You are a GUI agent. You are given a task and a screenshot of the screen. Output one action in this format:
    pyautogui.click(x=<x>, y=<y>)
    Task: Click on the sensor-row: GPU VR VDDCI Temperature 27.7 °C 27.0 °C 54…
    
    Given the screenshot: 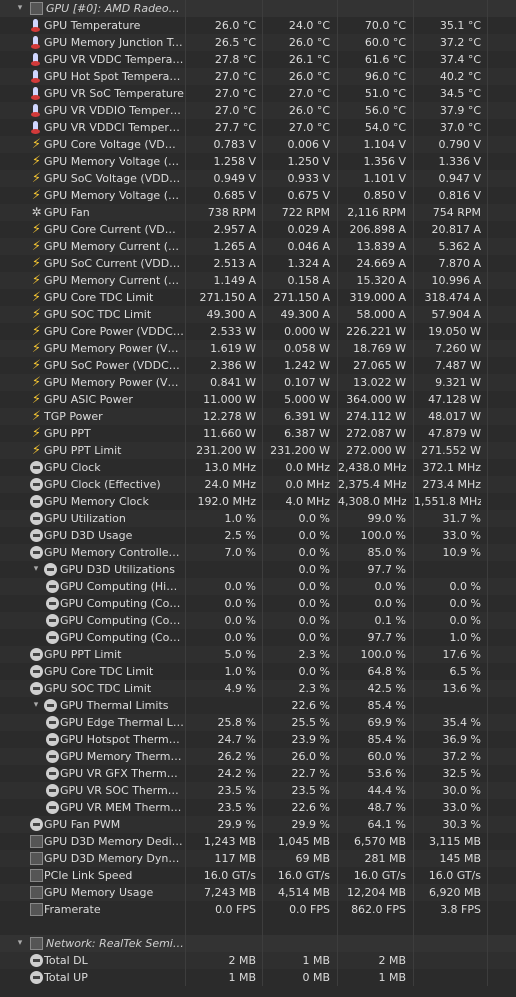 What is the action you would take?
    pyautogui.click(x=258, y=127)
    